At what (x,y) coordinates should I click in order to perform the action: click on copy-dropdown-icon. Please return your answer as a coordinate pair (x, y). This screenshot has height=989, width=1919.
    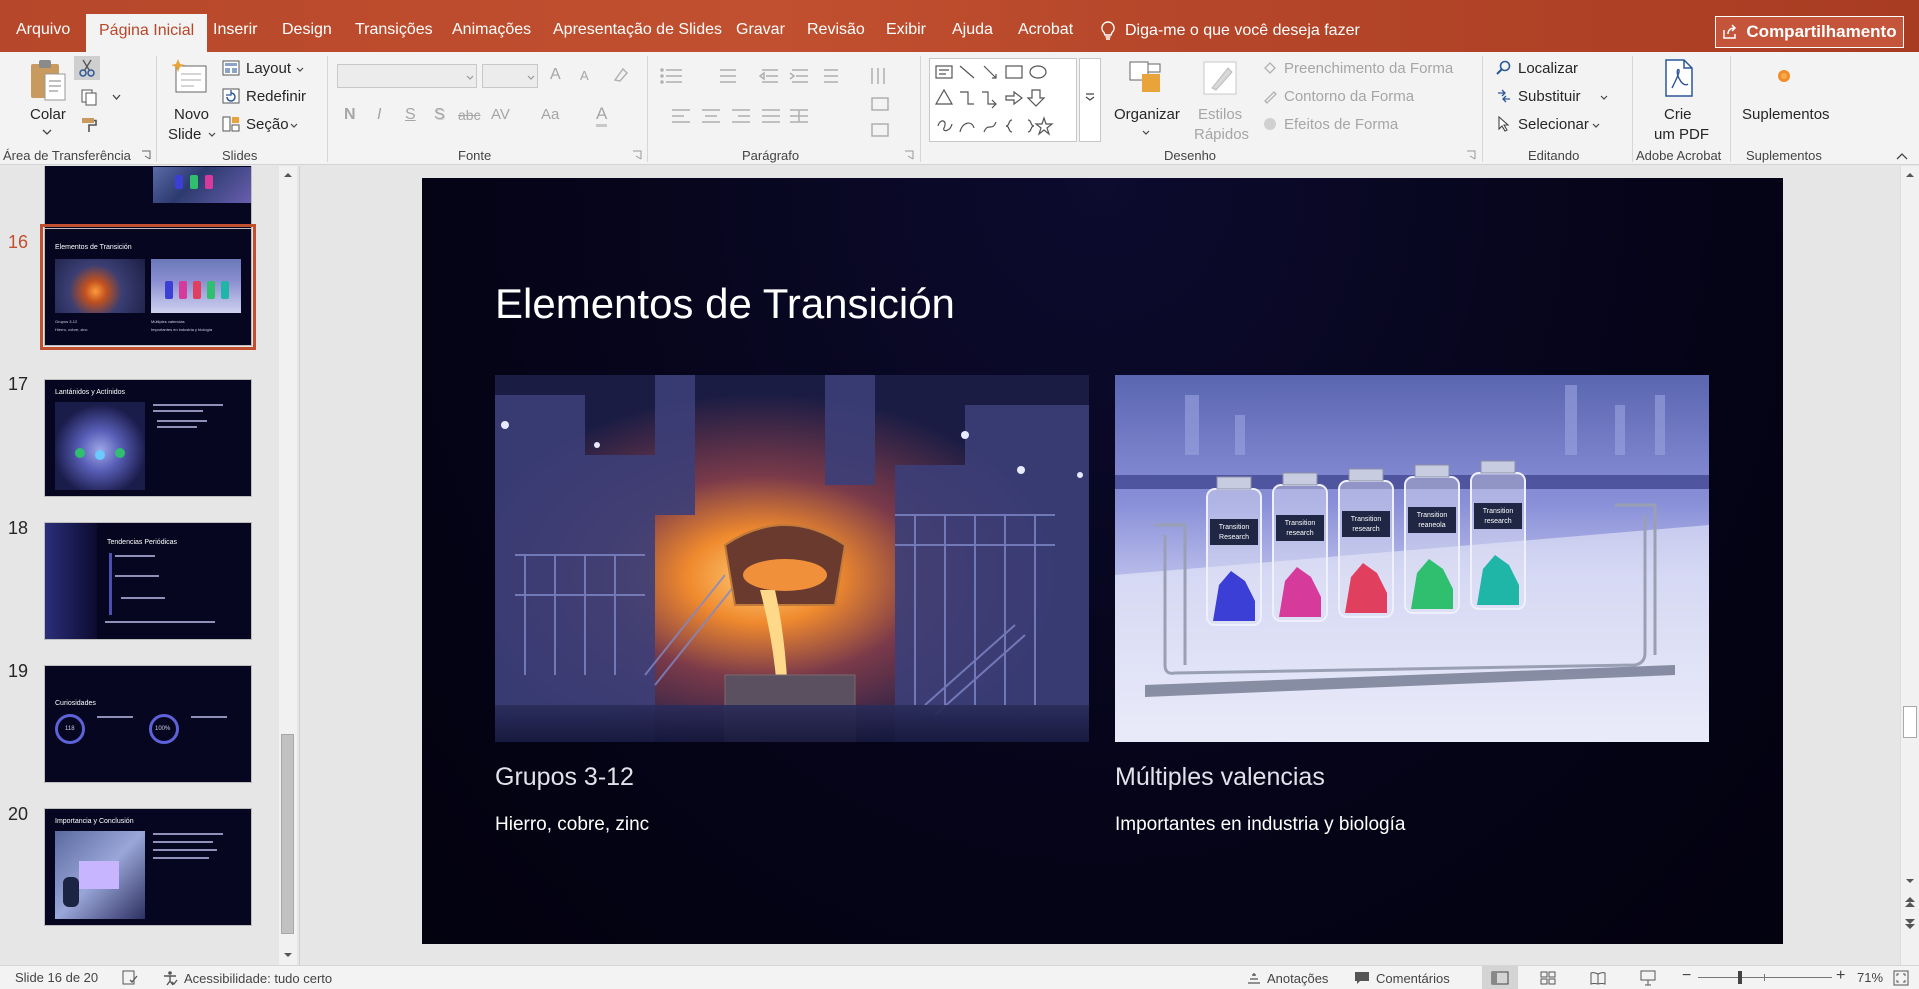
    Looking at the image, I should click on (116, 97).